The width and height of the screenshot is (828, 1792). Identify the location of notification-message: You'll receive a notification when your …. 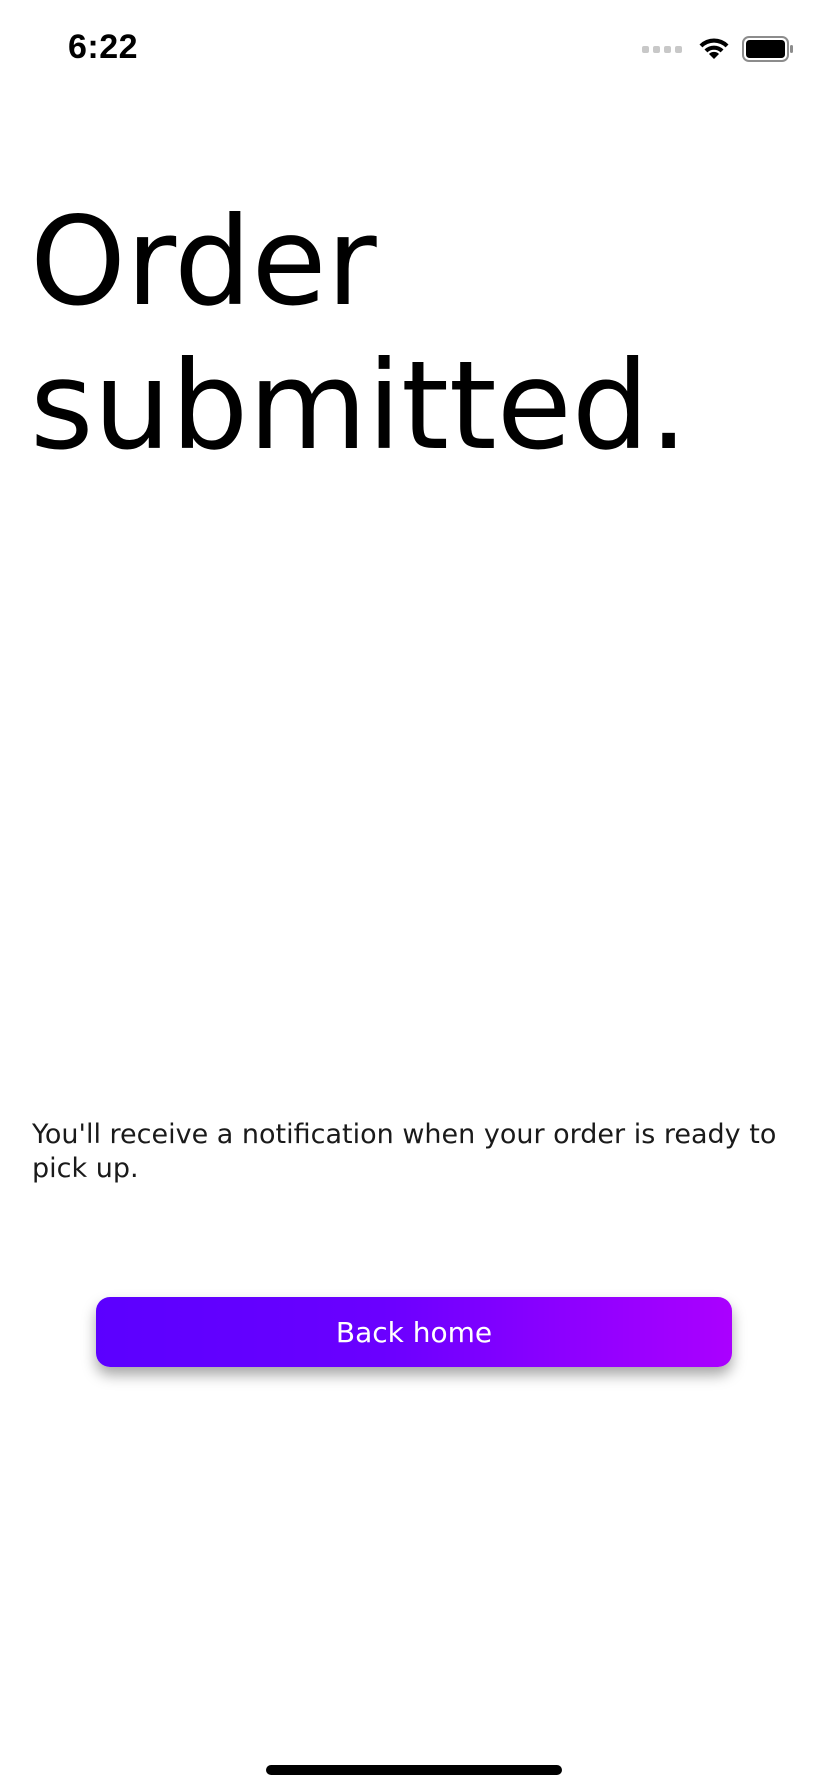
(404, 1151).